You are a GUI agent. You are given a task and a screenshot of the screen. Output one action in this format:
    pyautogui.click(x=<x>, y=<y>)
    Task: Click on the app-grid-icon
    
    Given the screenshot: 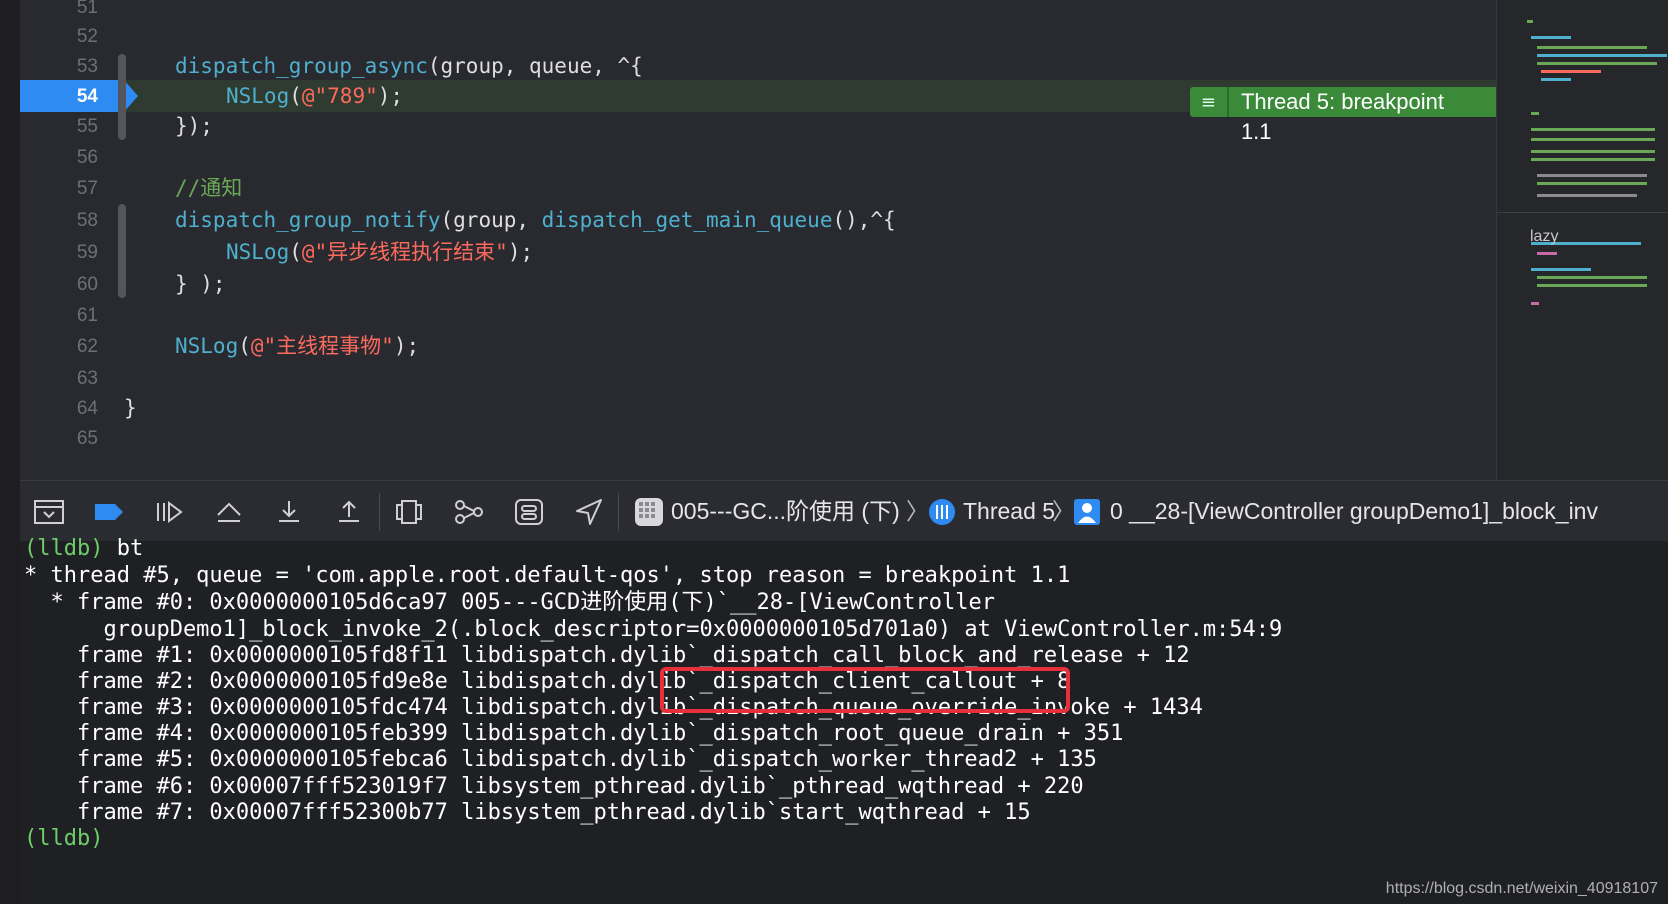 What is the action you would take?
    pyautogui.click(x=649, y=512)
    